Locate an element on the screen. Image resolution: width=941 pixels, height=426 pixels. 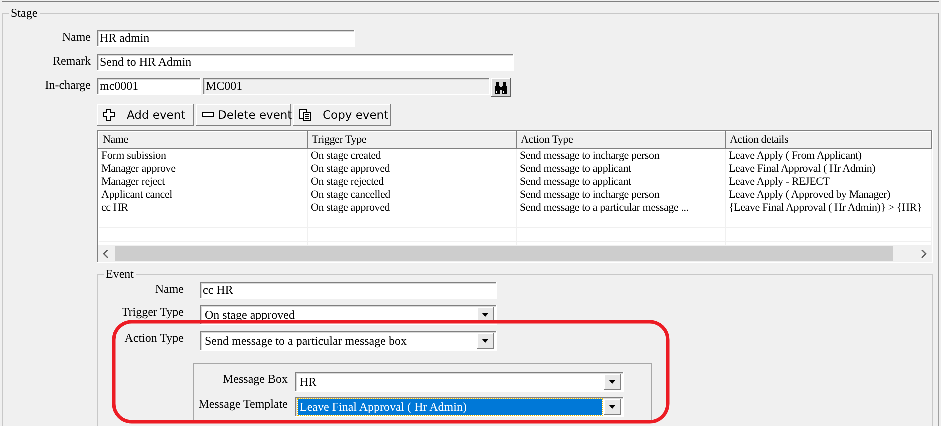
column-header: Action Type is located at coordinates (621, 140).